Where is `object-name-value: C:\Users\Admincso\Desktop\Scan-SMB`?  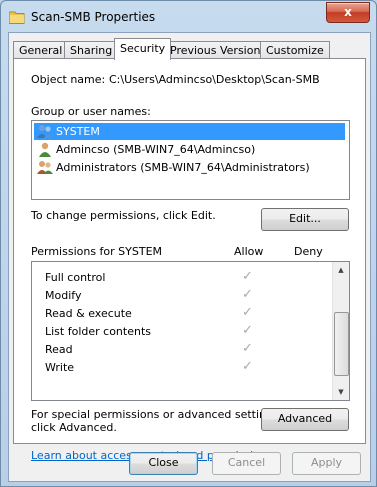 object-name-value: C:\Users\Admincso\Desktop\Scan-SMB is located at coordinates (214, 79).